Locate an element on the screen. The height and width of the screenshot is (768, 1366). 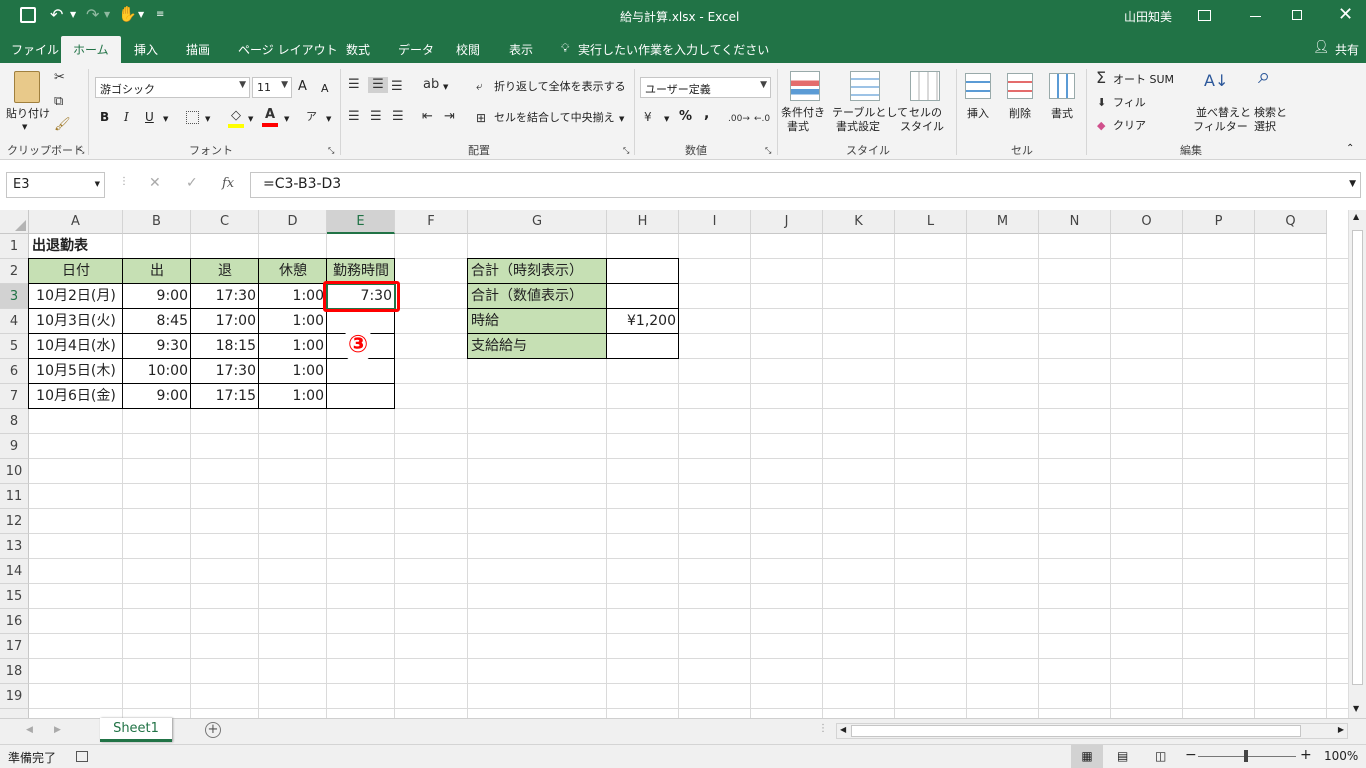
align-top-icon: ☰ is located at coordinates (354, 85).